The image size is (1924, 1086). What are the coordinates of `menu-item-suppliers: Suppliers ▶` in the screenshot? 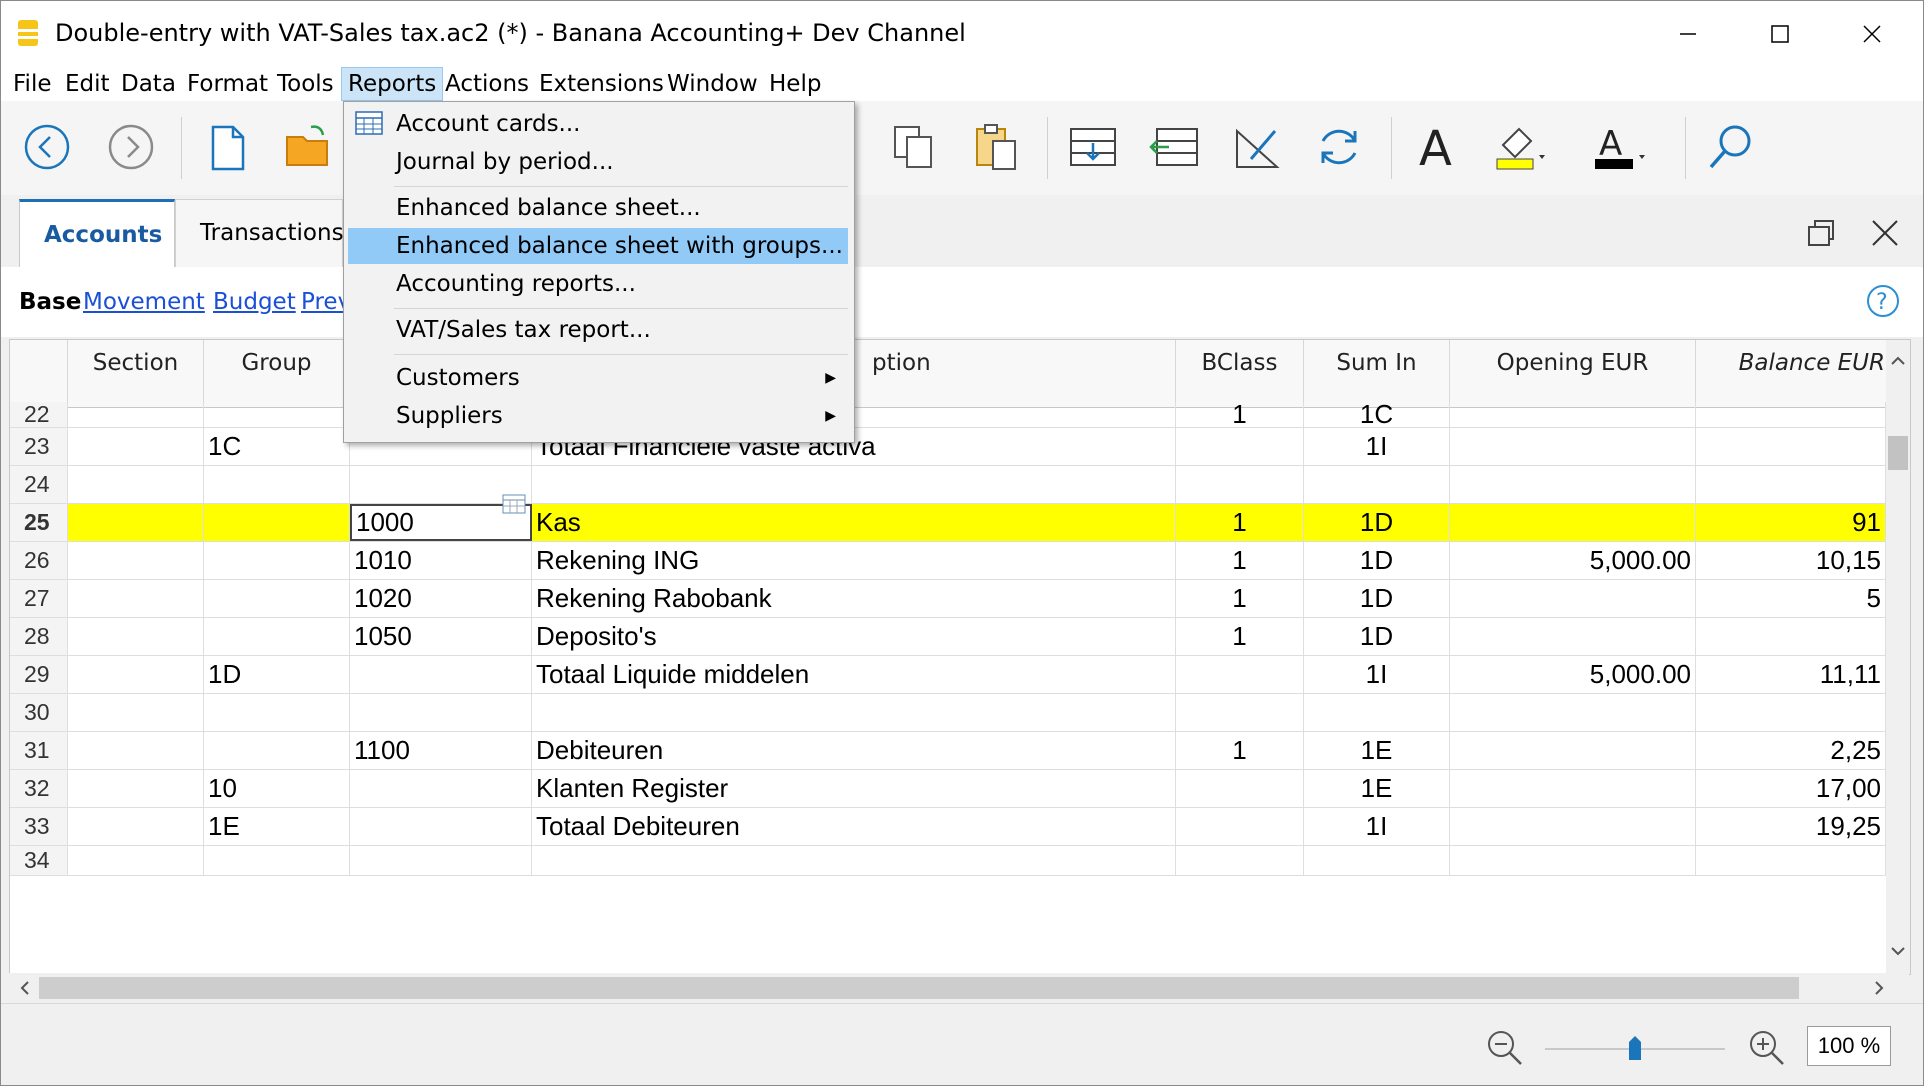 It's located at (598, 416).